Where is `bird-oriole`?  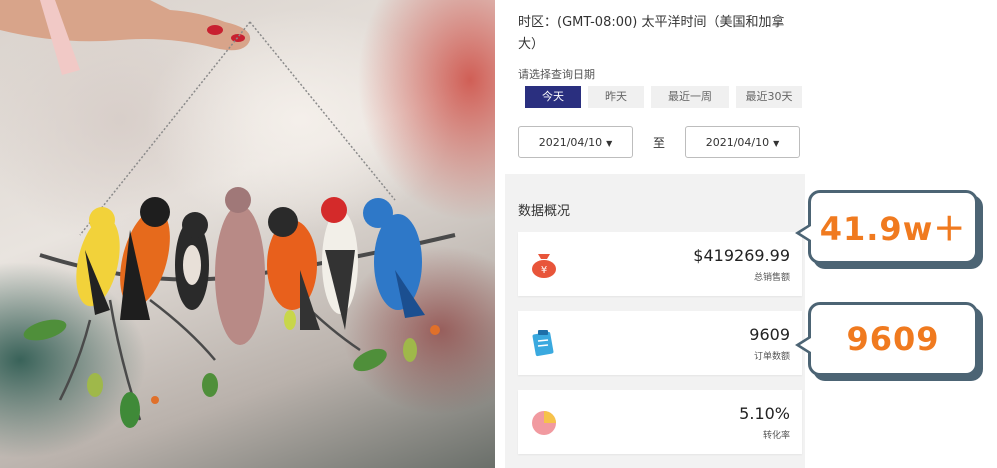 bird-oriole is located at coordinates (145, 258).